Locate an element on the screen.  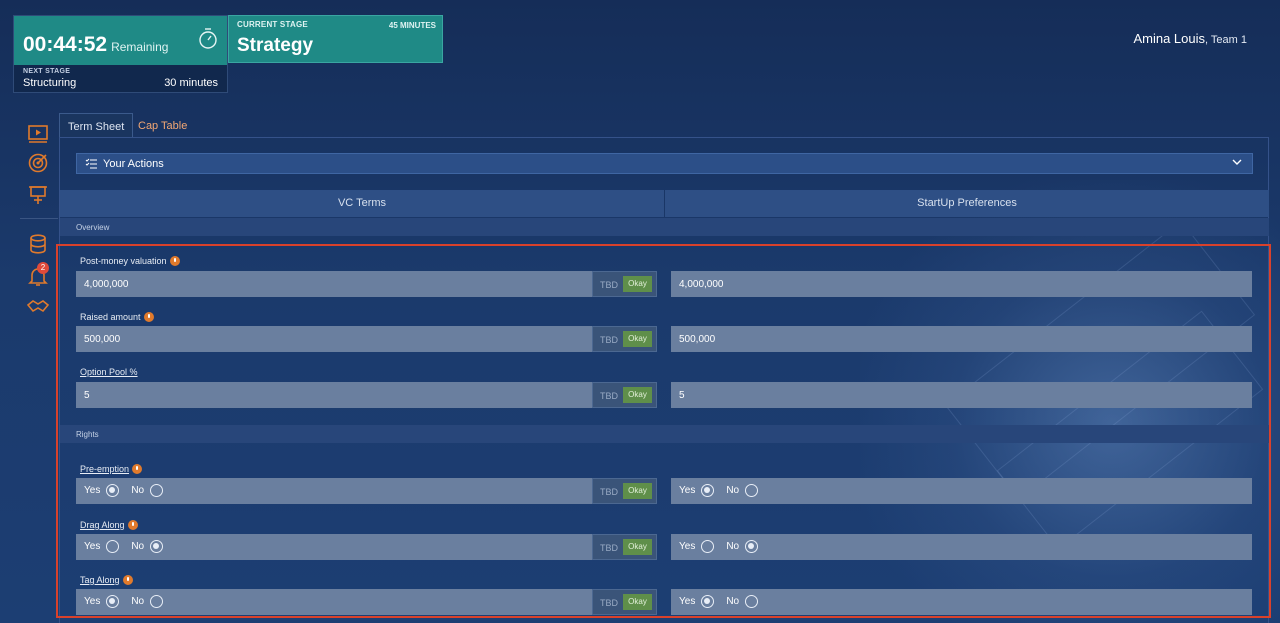
user-name: Amina Louis is located at coordinates (1169, 38).